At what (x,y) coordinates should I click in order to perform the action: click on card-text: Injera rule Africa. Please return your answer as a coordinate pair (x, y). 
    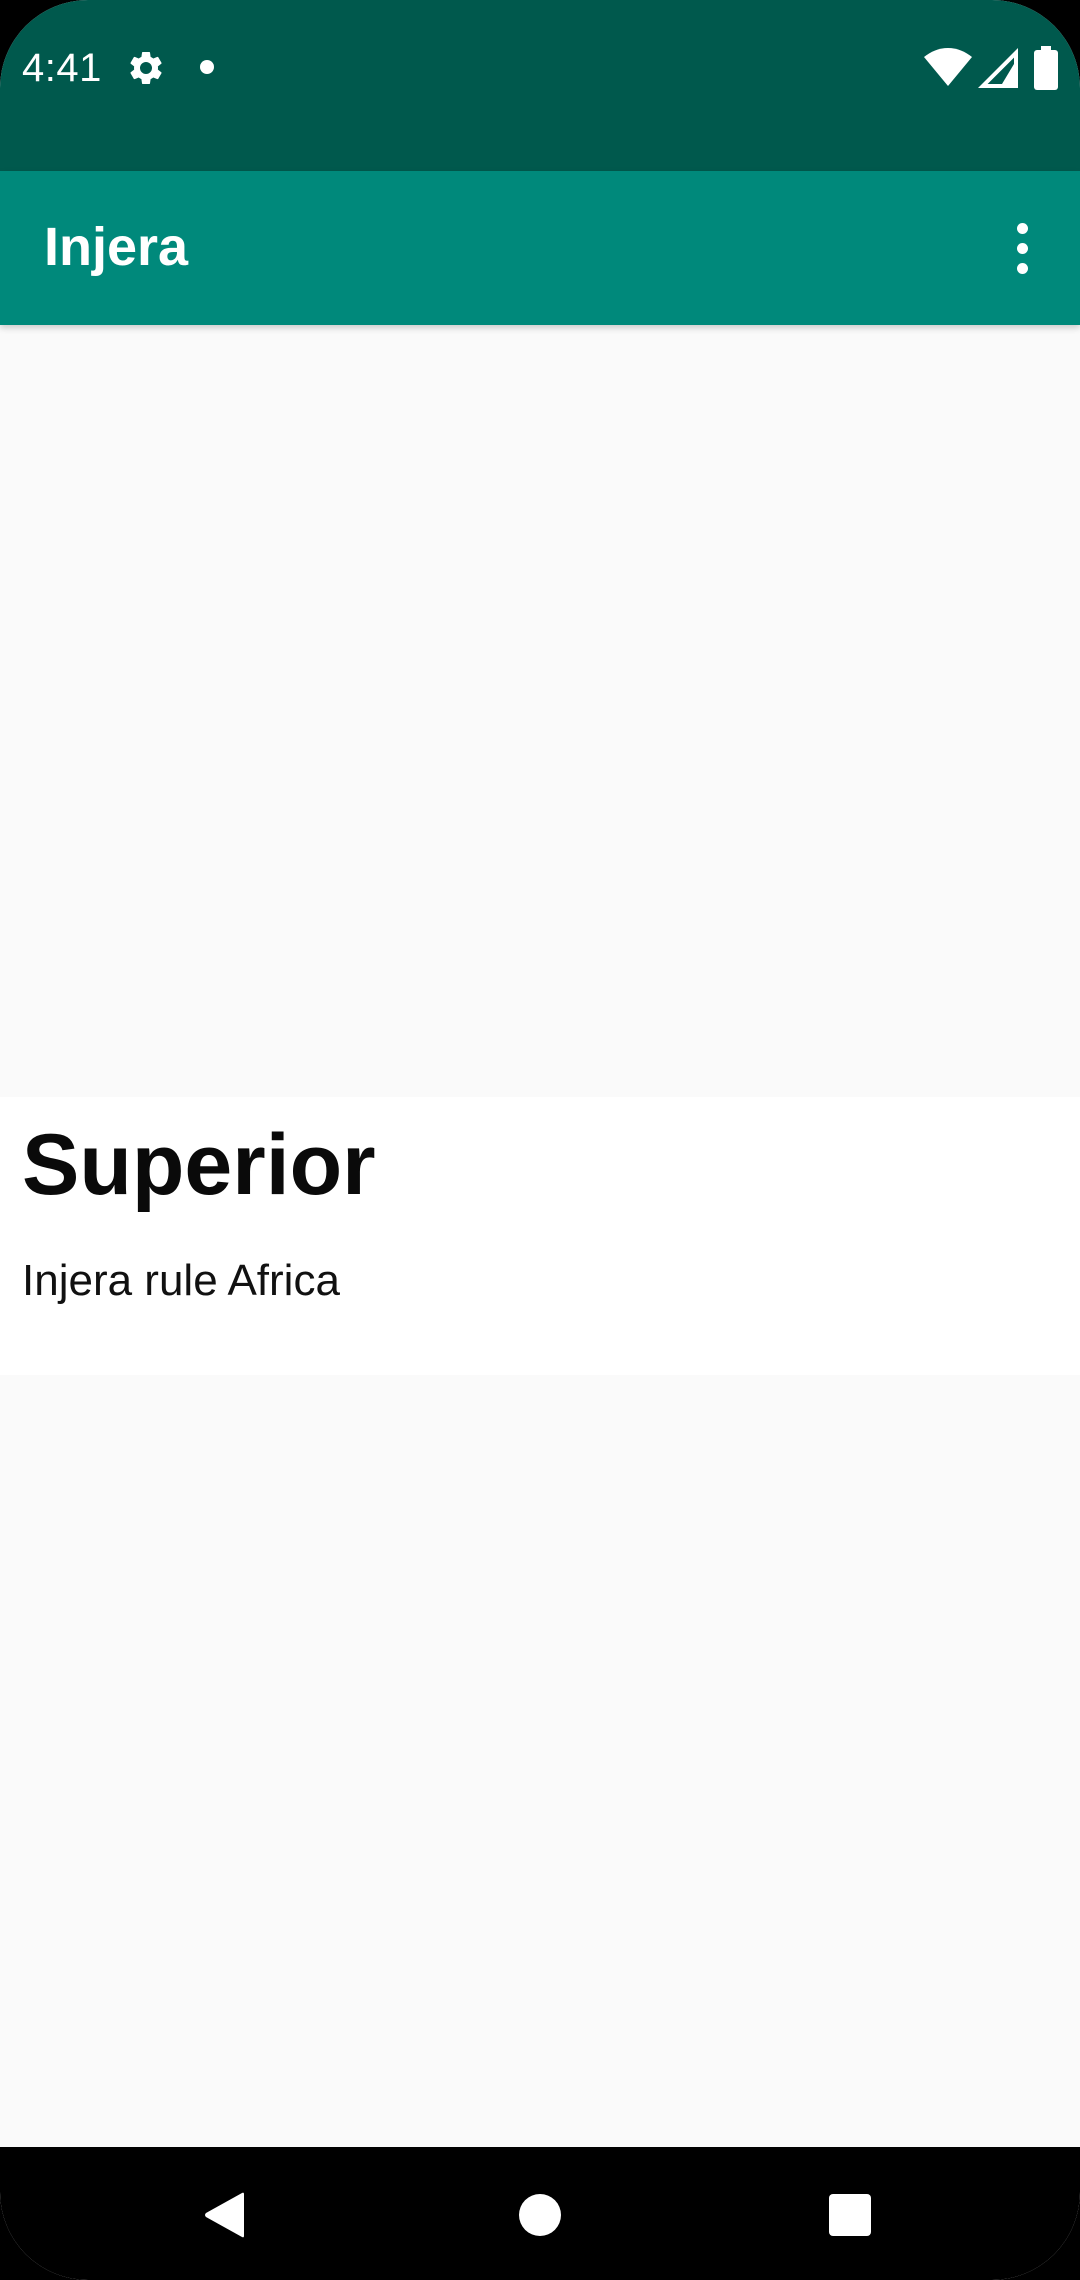
    Looking at the image, I should click on (181, 1280).